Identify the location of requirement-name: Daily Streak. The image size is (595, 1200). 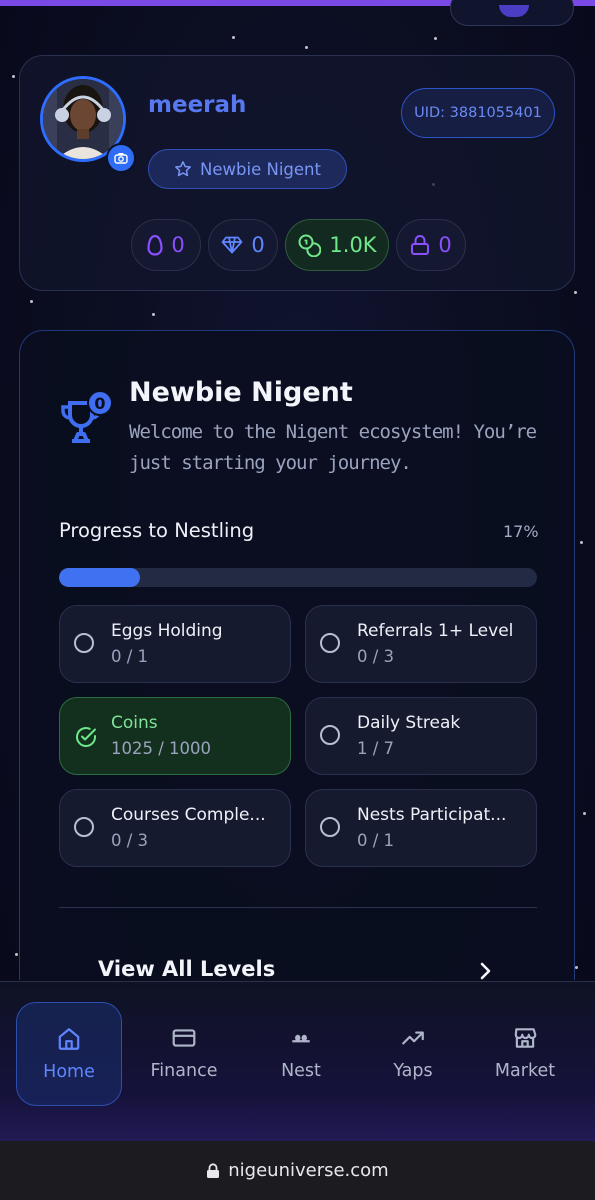
(409, 723).